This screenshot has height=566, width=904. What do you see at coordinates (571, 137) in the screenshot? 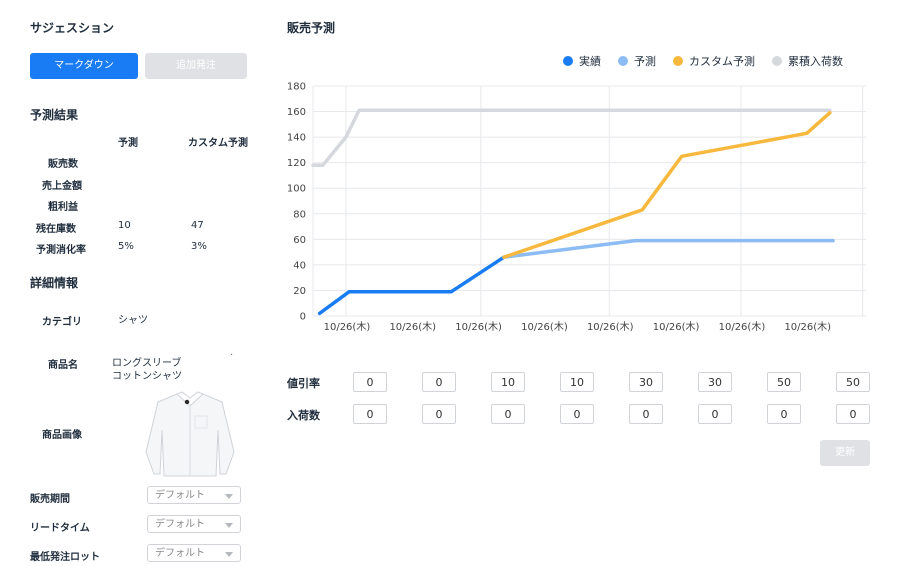
I see `series-line-cumulative` at bounding box center [571, 137].